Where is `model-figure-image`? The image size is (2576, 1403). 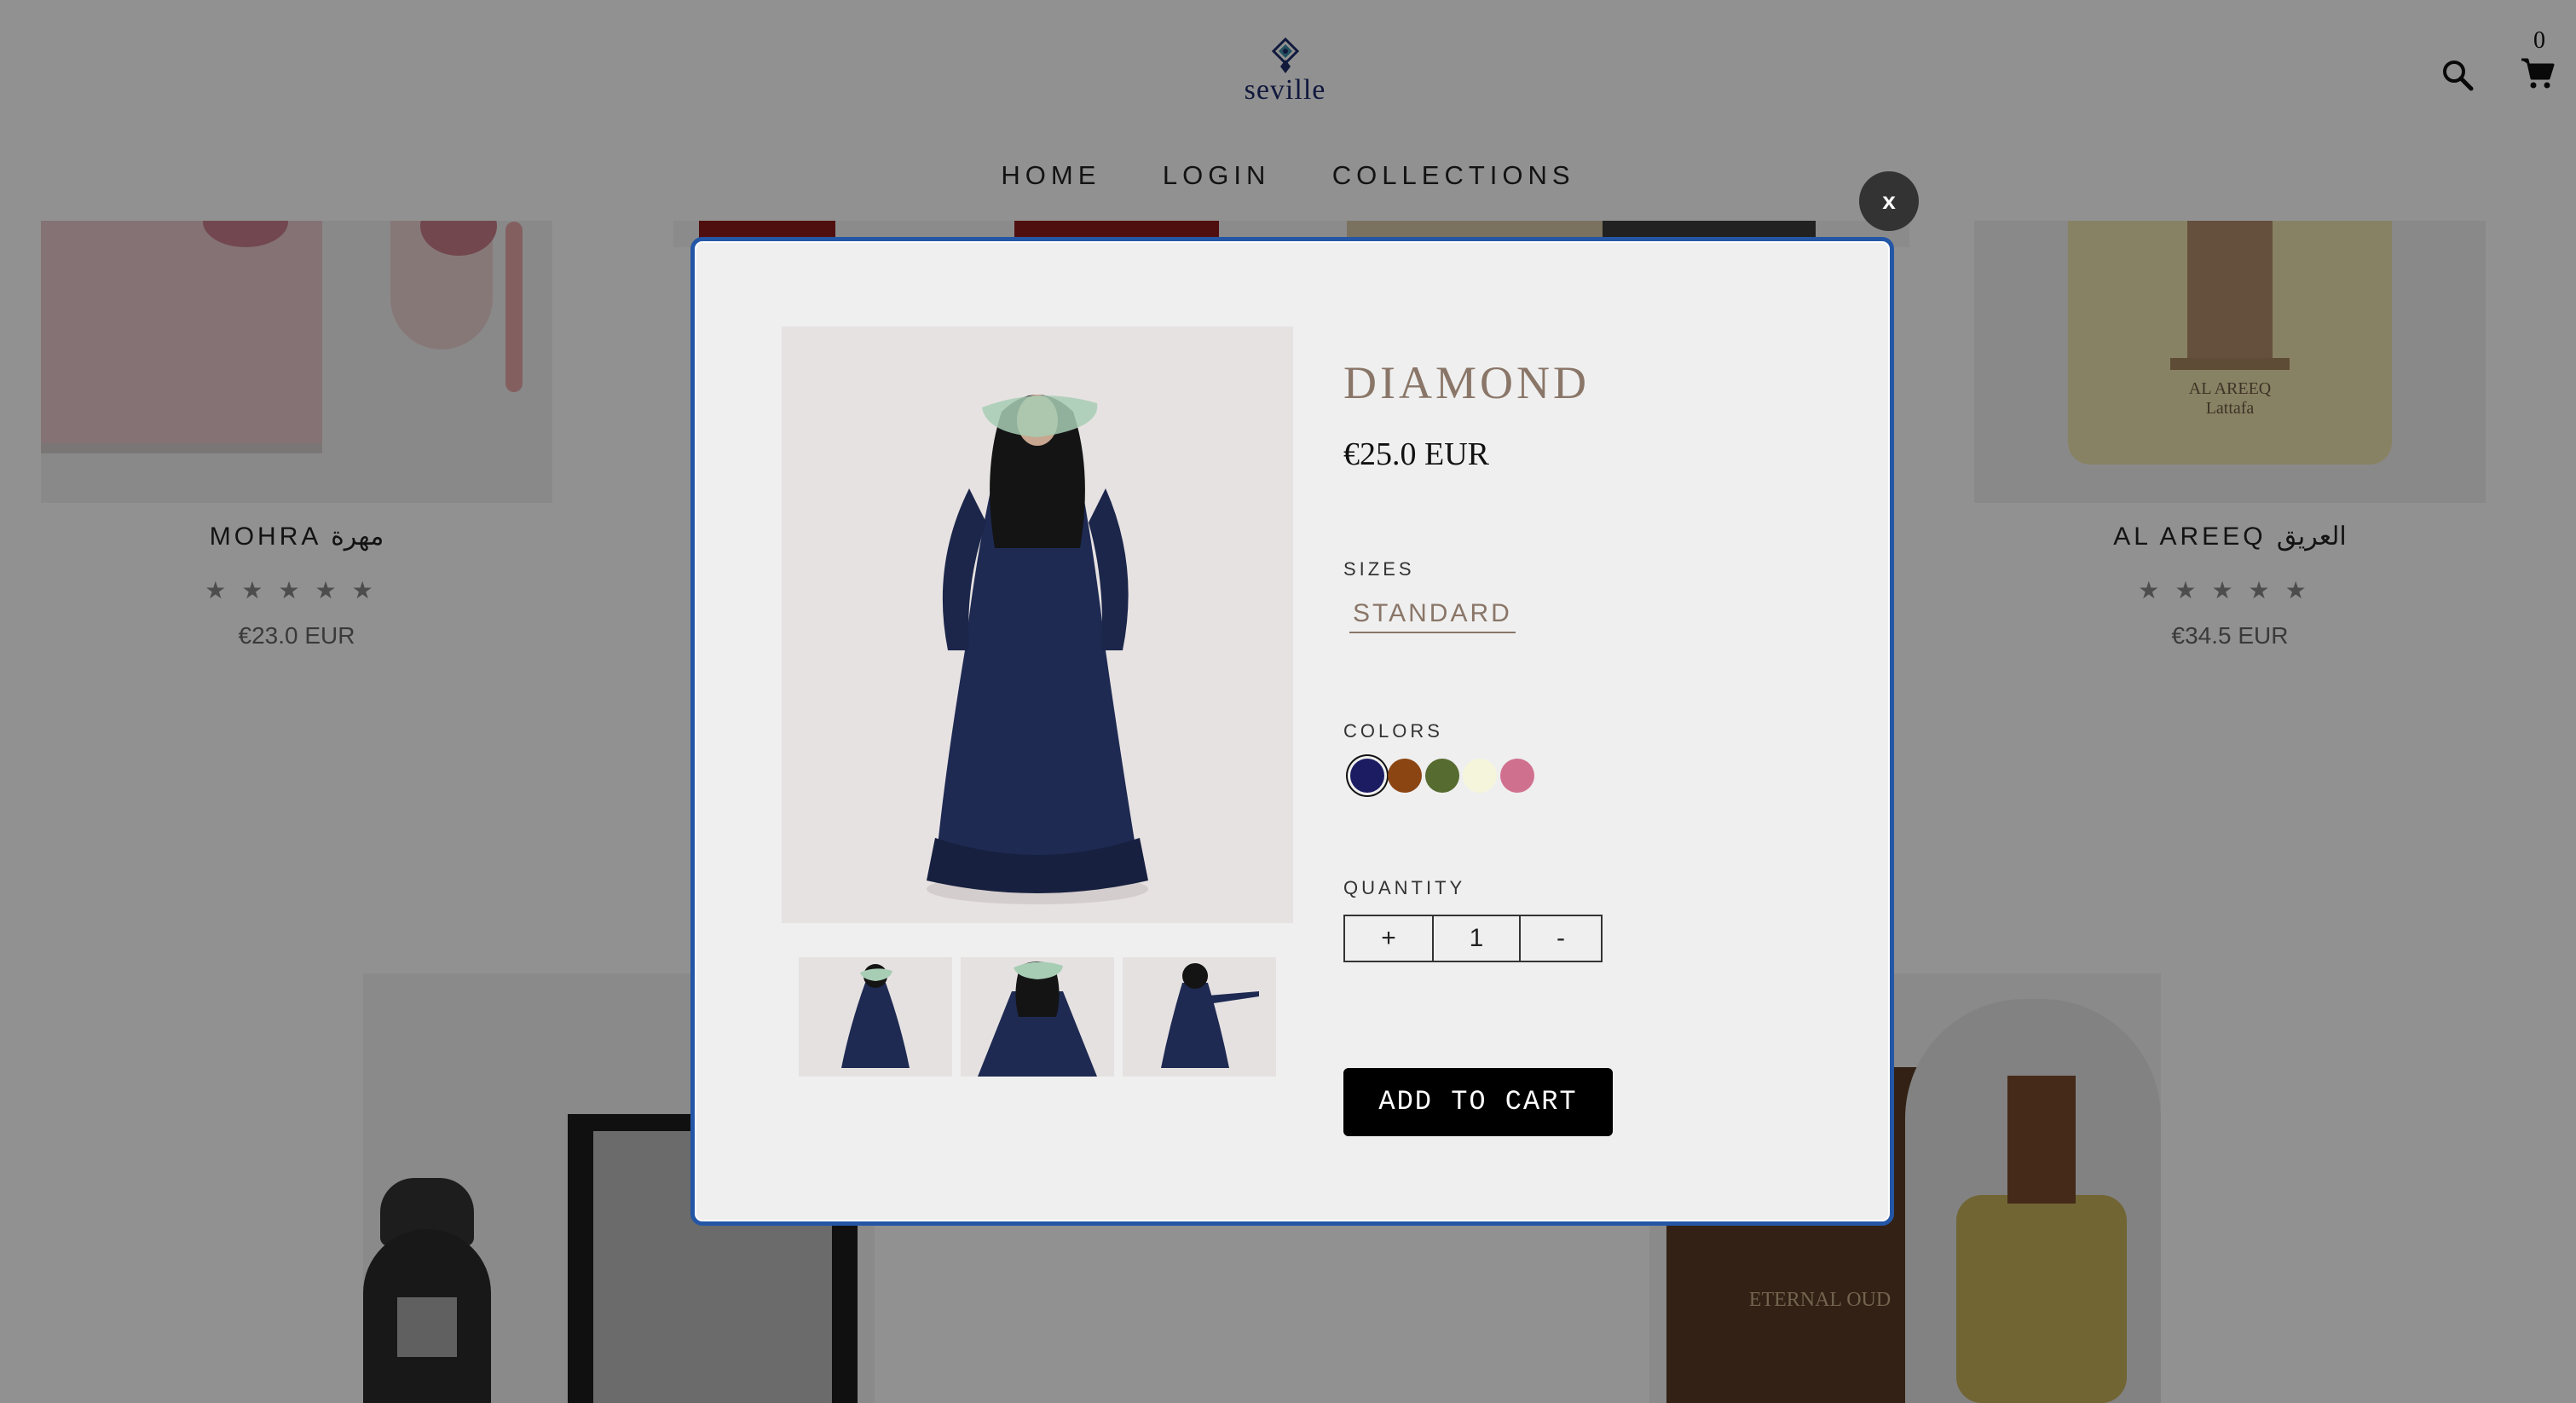 model-figure-image is located at coordinates (1037, 625).